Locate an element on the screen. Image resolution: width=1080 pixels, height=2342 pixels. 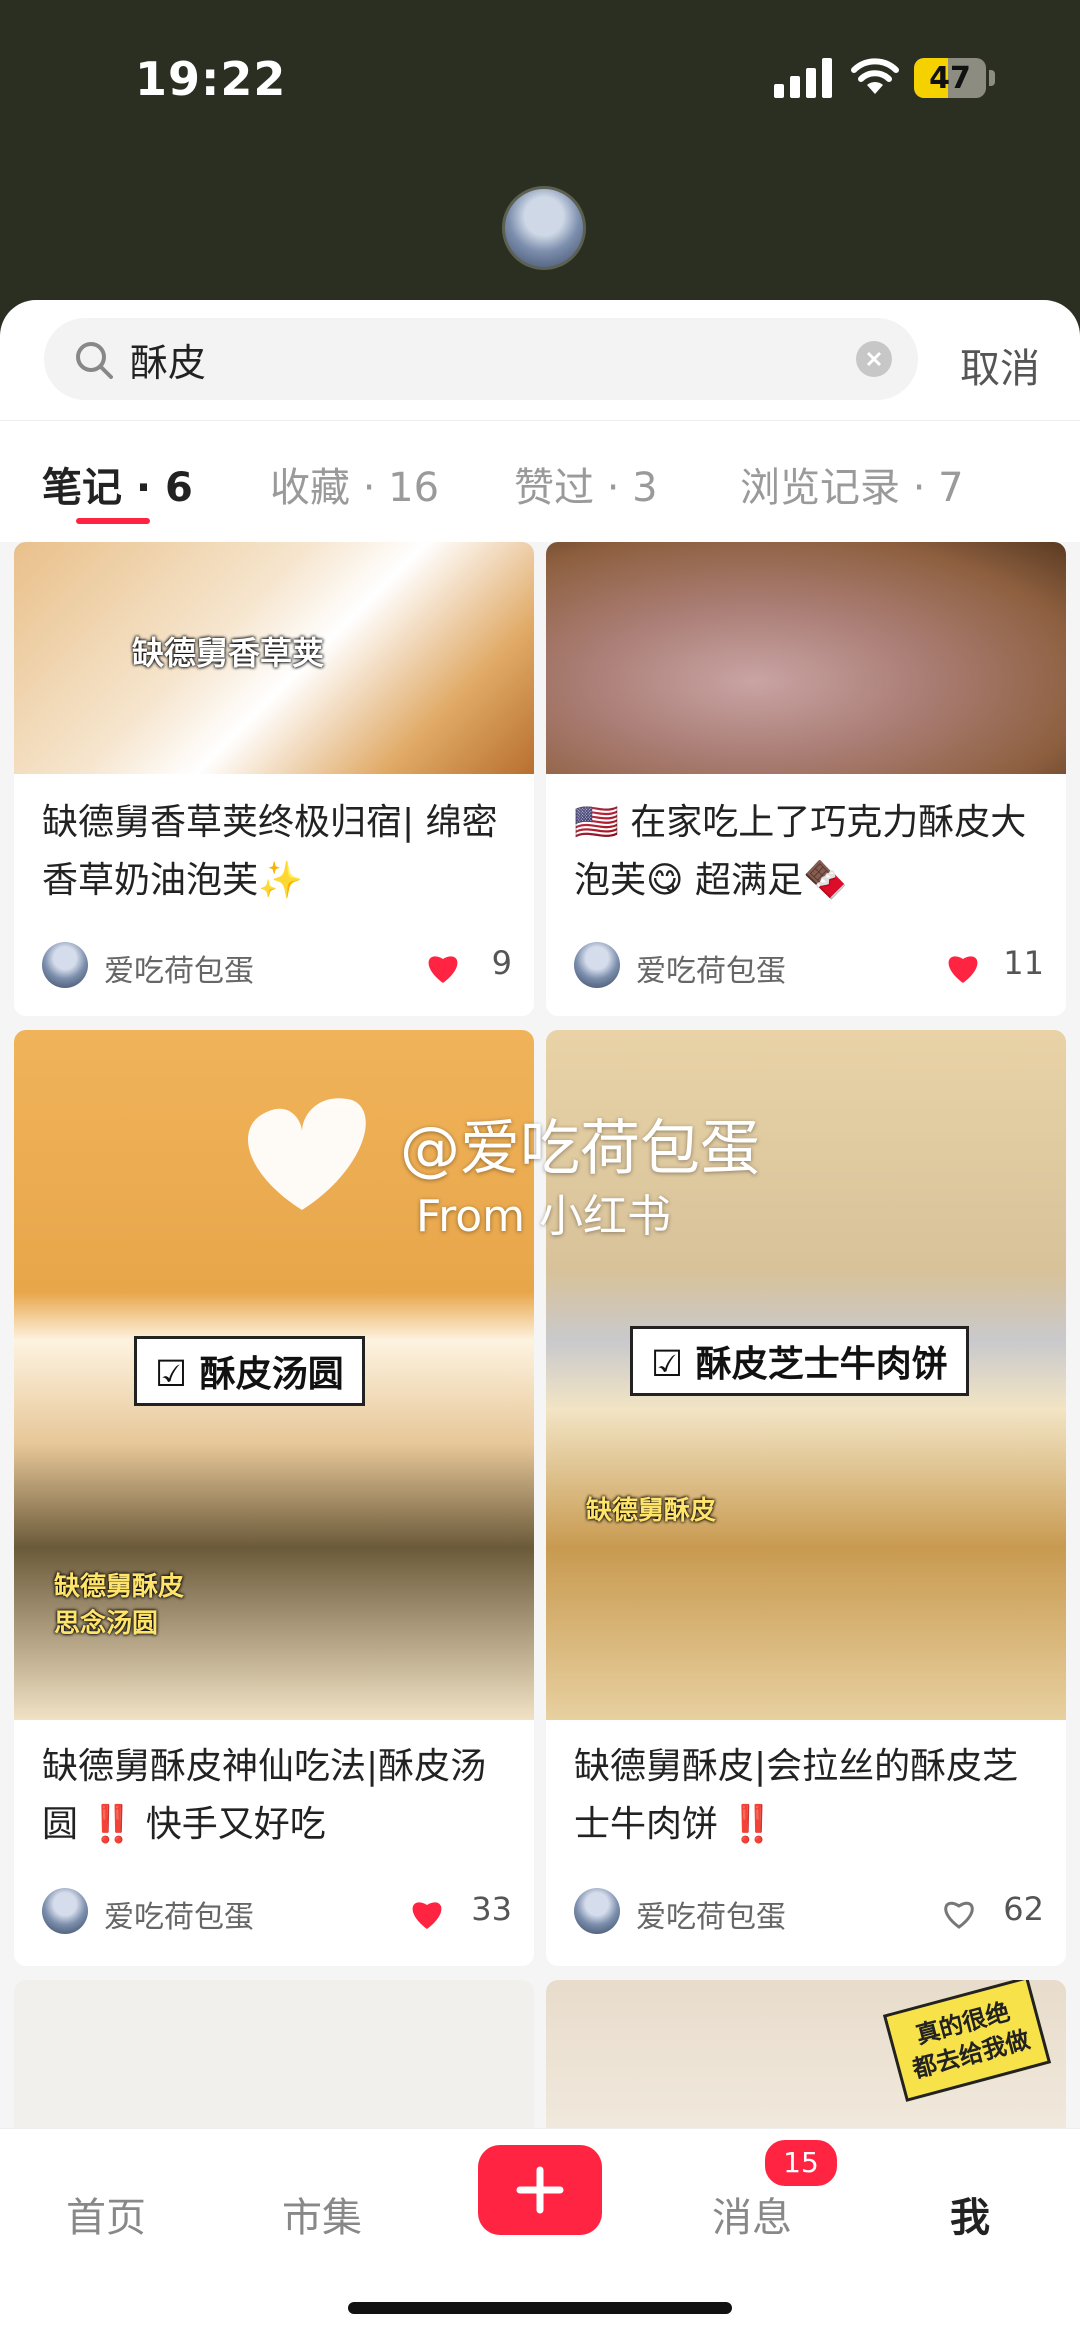
cancel-button: 取消 is located at coordinates (1000, 365).